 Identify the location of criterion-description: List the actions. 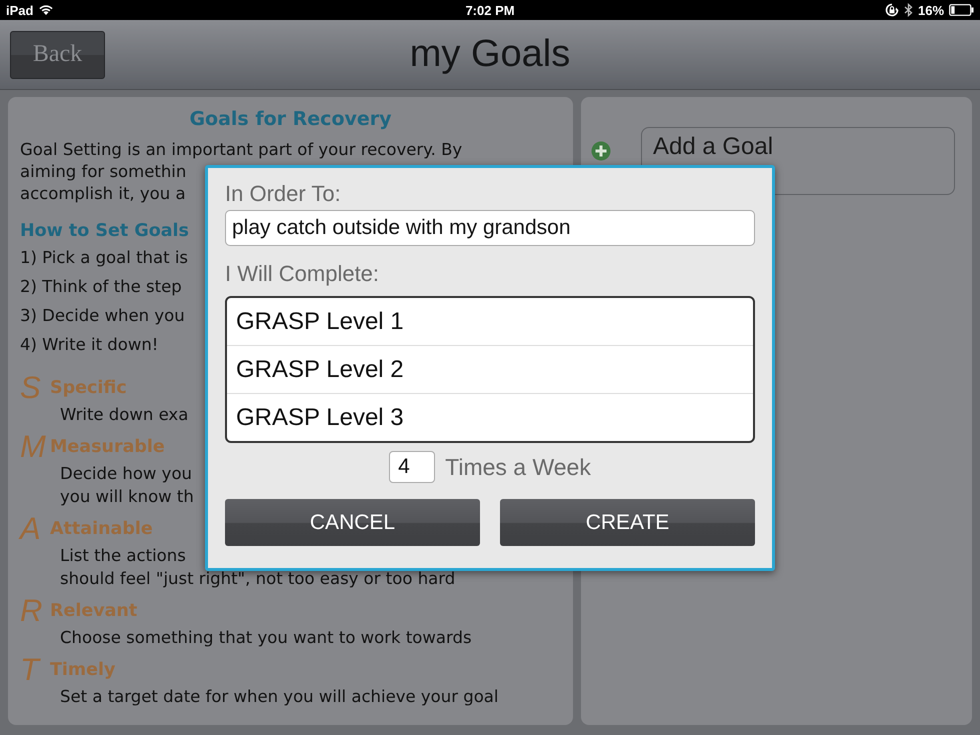
(122, 556).